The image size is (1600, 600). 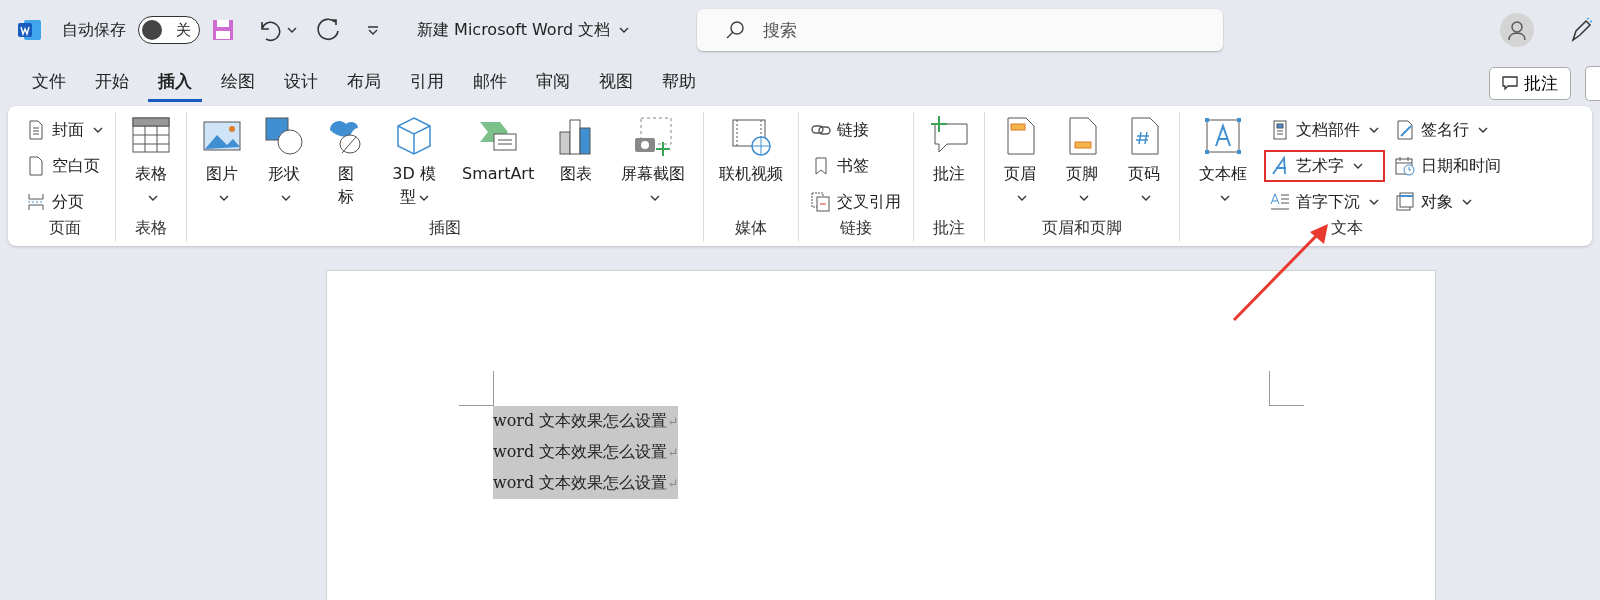 What do you see at coordinates (364, 83) in the screenshot?
I see `ribbon-tab: 布局` at bounding box center [364, 83].